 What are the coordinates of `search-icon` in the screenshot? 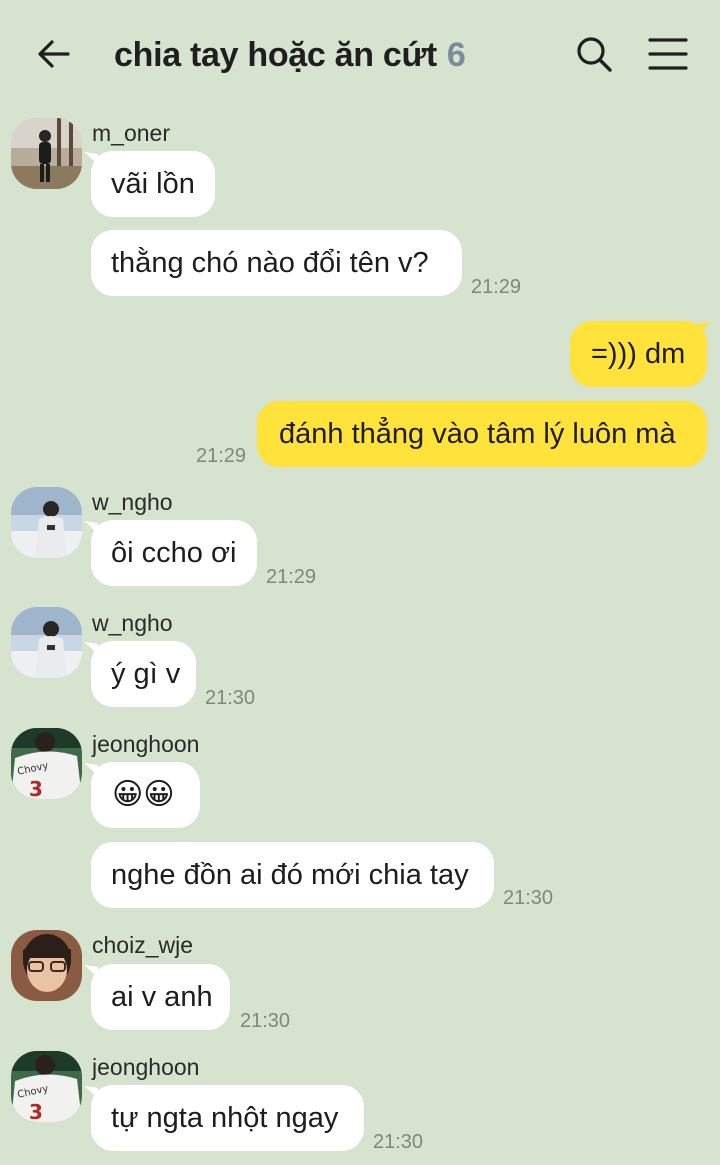 It's located at (594, 54).